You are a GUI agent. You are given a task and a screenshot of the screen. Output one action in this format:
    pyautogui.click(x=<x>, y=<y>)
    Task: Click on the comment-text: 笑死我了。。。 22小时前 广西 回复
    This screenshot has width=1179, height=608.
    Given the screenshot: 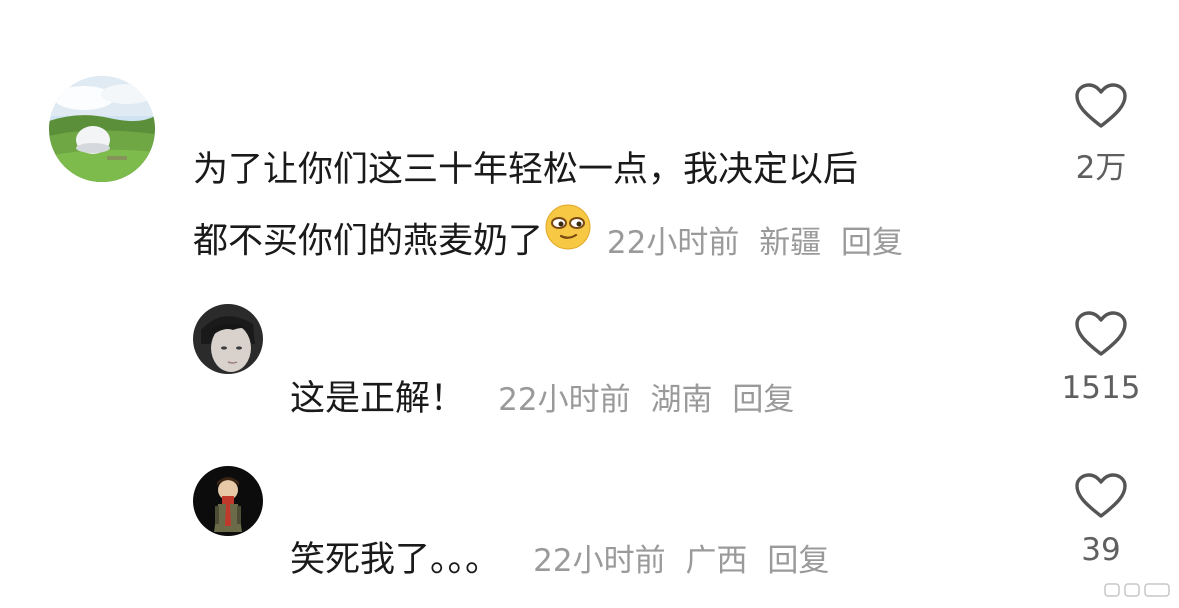 What is the action you would take?
    pyautogui.click(x=564, y=560)
    